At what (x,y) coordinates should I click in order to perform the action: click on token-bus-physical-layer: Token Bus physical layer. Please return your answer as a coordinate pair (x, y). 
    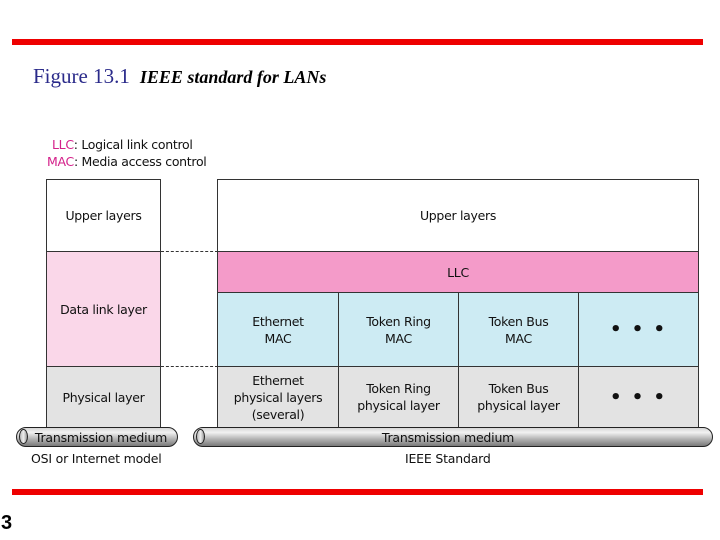
    Looking at the image, I should click on (518, 397).